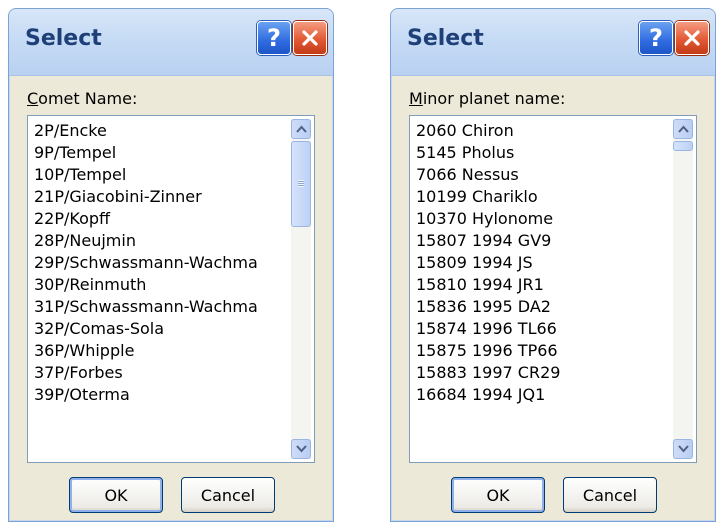  Describe the element at coordinates (161, 395) in the screenshot. I see `list-item: 39P/Oterma` at that location.